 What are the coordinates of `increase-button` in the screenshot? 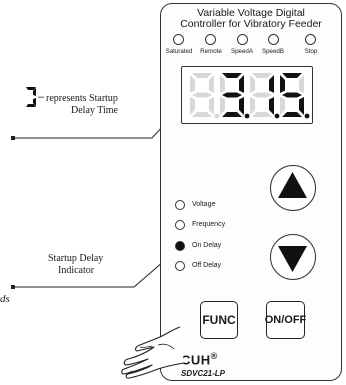 It's located at (293, 188).